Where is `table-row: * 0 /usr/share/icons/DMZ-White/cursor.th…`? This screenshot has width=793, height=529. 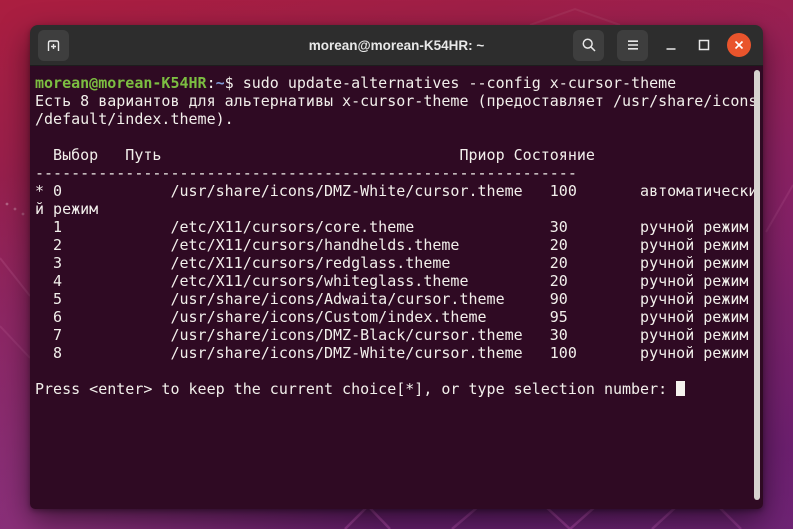
table-row: * 0 /usr/share/icons/DMZ-White/cursor.th… is located at coordinates (396, 191).